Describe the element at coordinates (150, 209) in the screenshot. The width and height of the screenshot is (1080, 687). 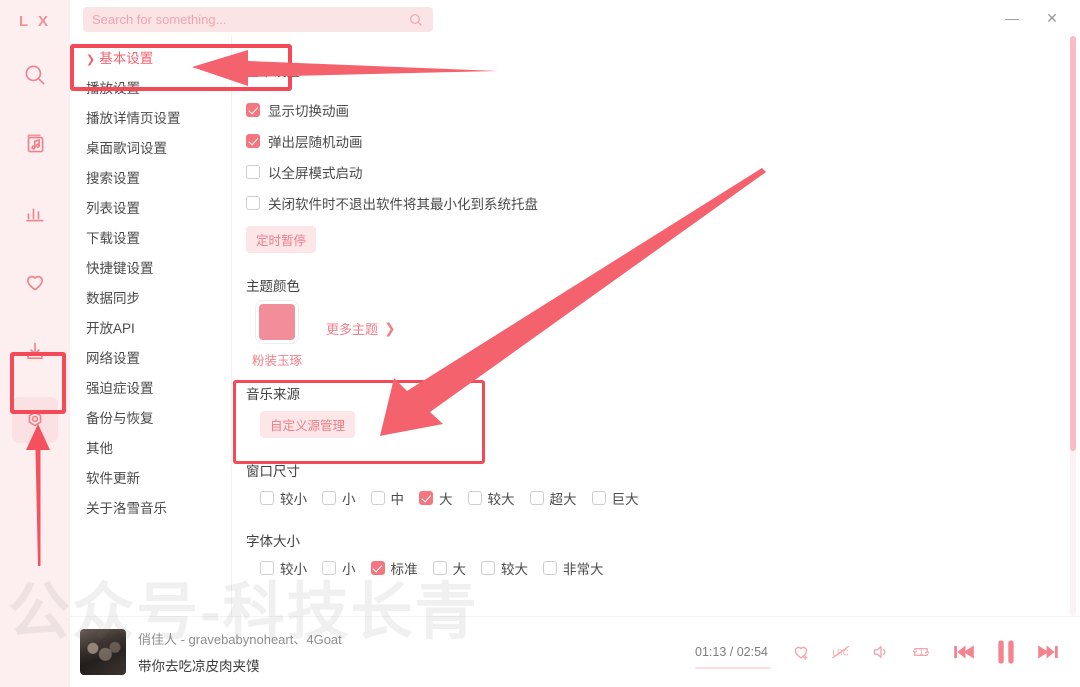
I see `settings-nav-item-list: 列表设置` at that location.